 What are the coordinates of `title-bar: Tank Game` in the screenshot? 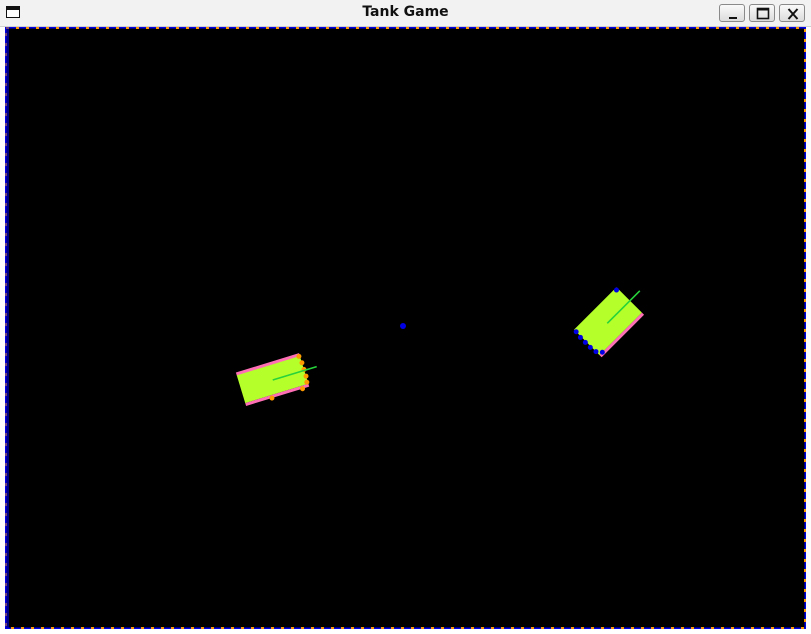 It's located at (405, 13).